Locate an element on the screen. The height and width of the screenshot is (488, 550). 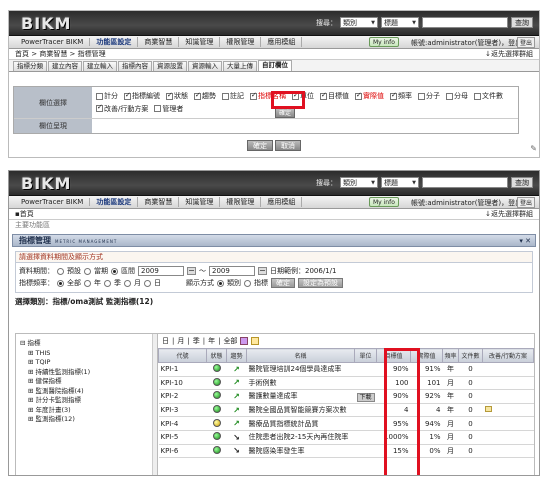
table-row: KPI-2 ↗ 醫護數量達成率 下載 90% 92% 年 0 is located at coordinates (346, 396).